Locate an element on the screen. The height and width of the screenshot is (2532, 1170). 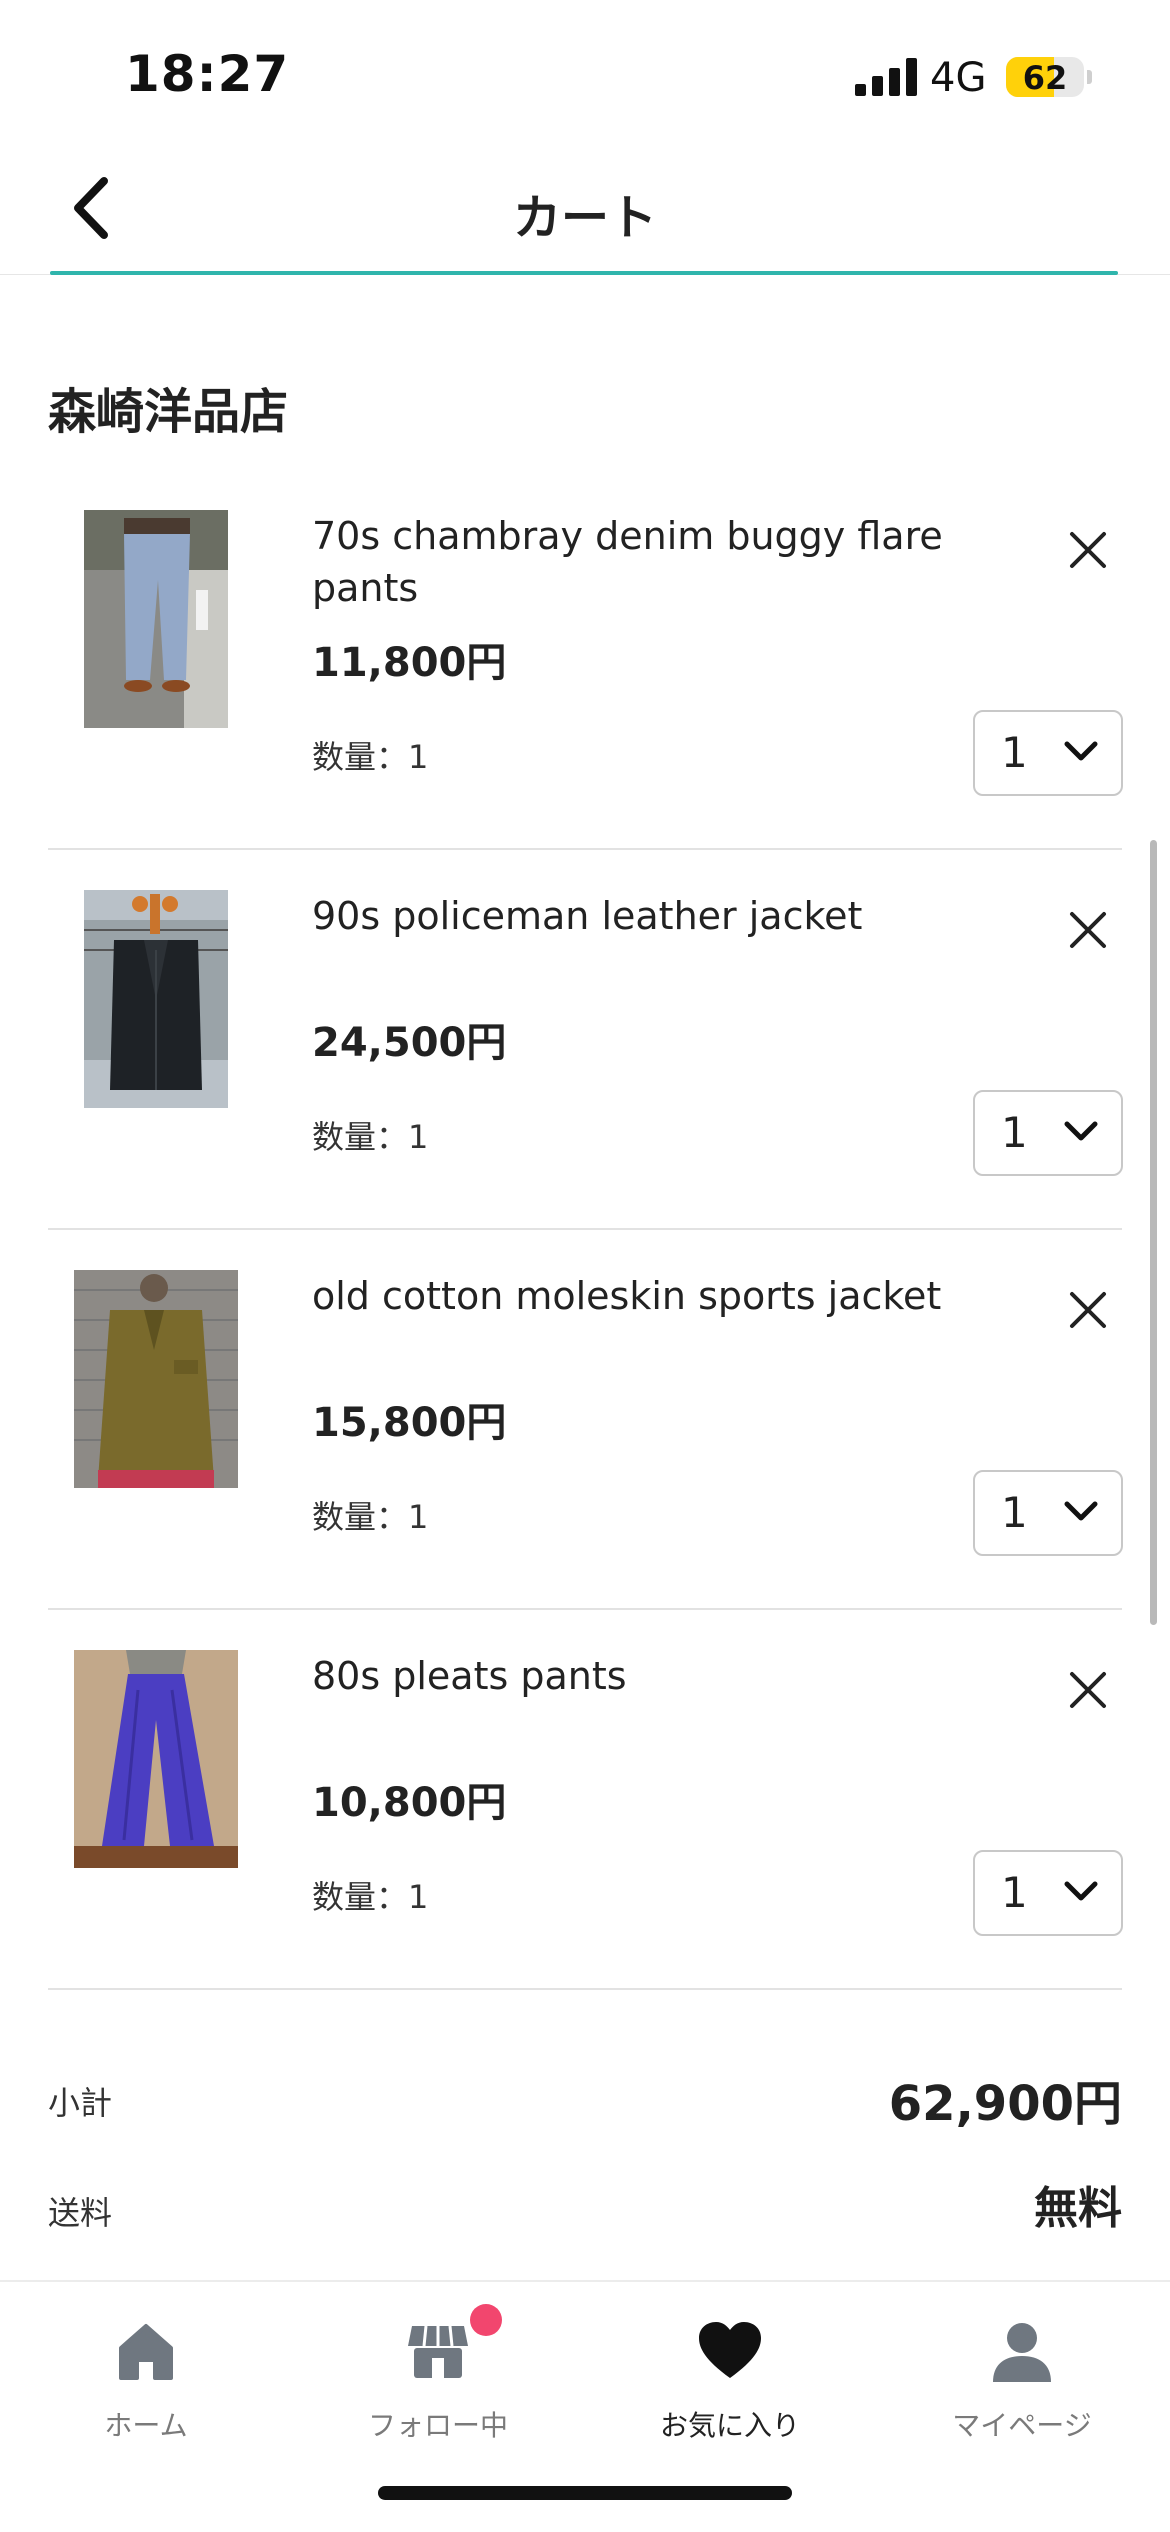
item-title: 90s policeman leather jacket is located at coordinates (662, 916).